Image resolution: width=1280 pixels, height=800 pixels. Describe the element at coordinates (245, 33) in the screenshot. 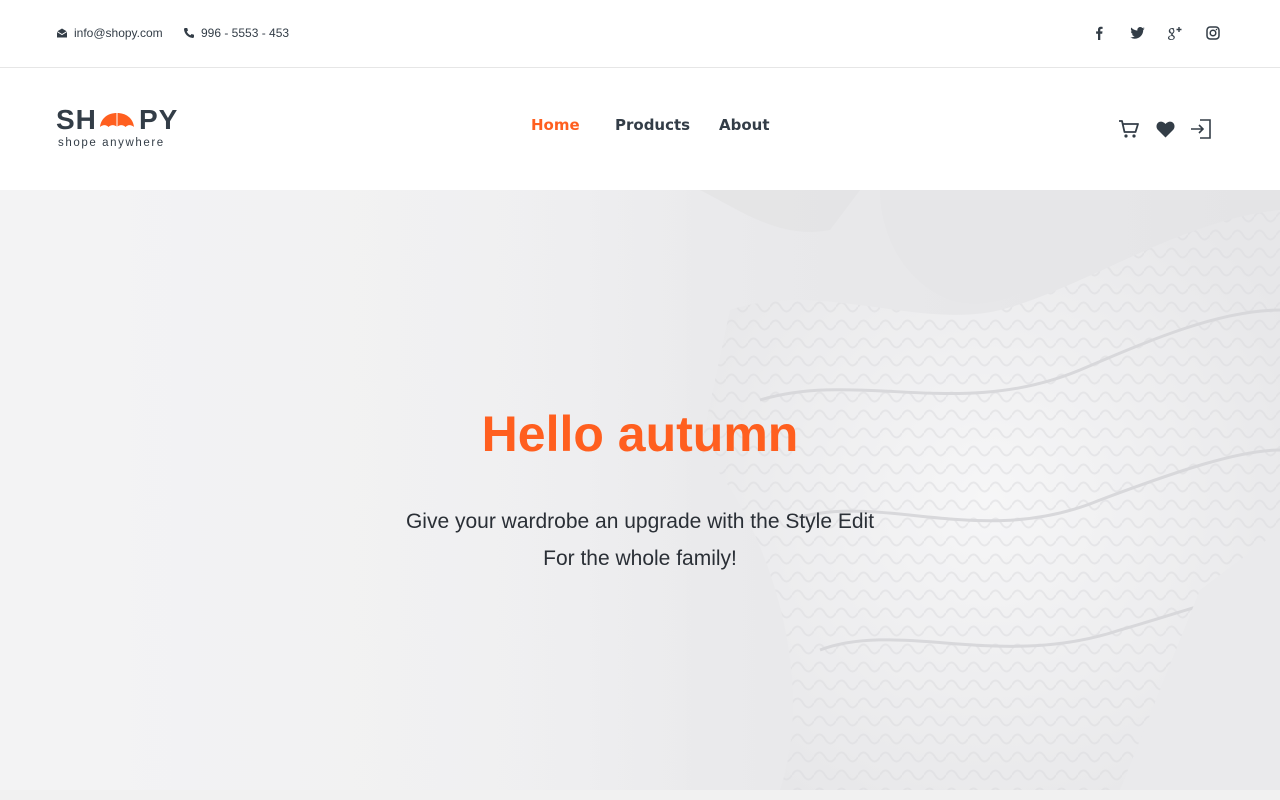

I see `phone-text: 996 - 5553 - 453` at that location.